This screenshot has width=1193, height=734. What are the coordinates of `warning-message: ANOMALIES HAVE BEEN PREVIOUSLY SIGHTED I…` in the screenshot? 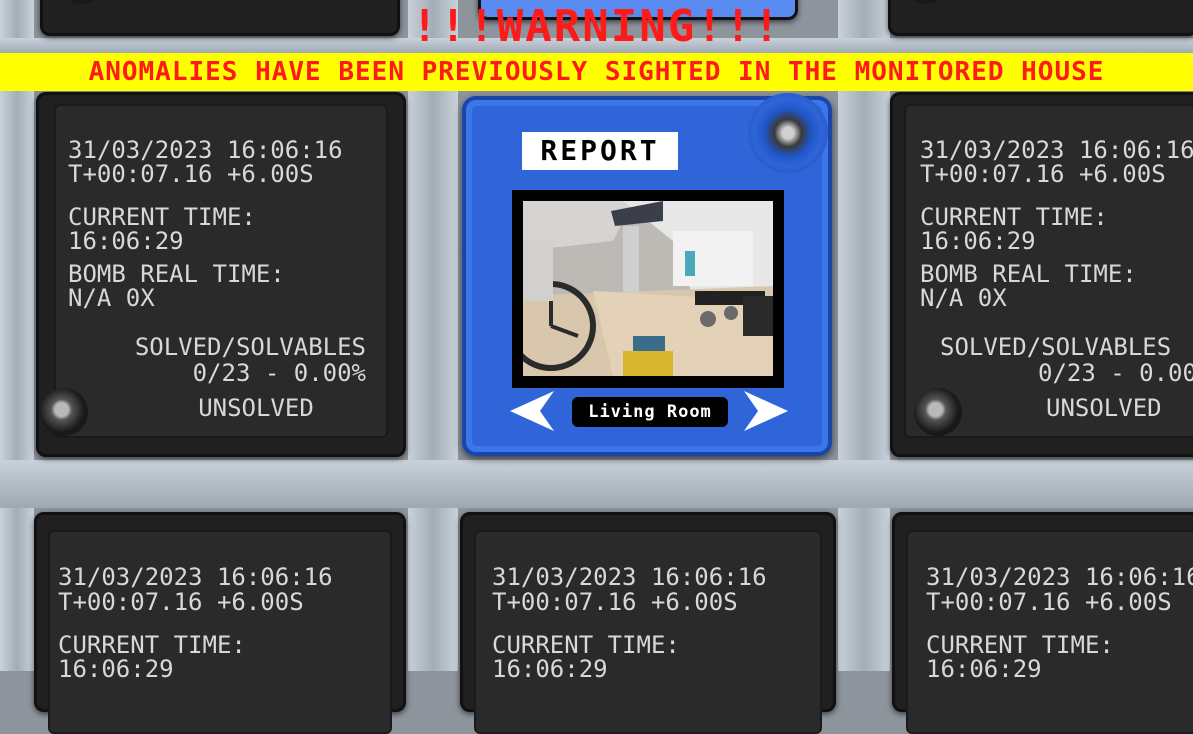 It's located at (596, 72).